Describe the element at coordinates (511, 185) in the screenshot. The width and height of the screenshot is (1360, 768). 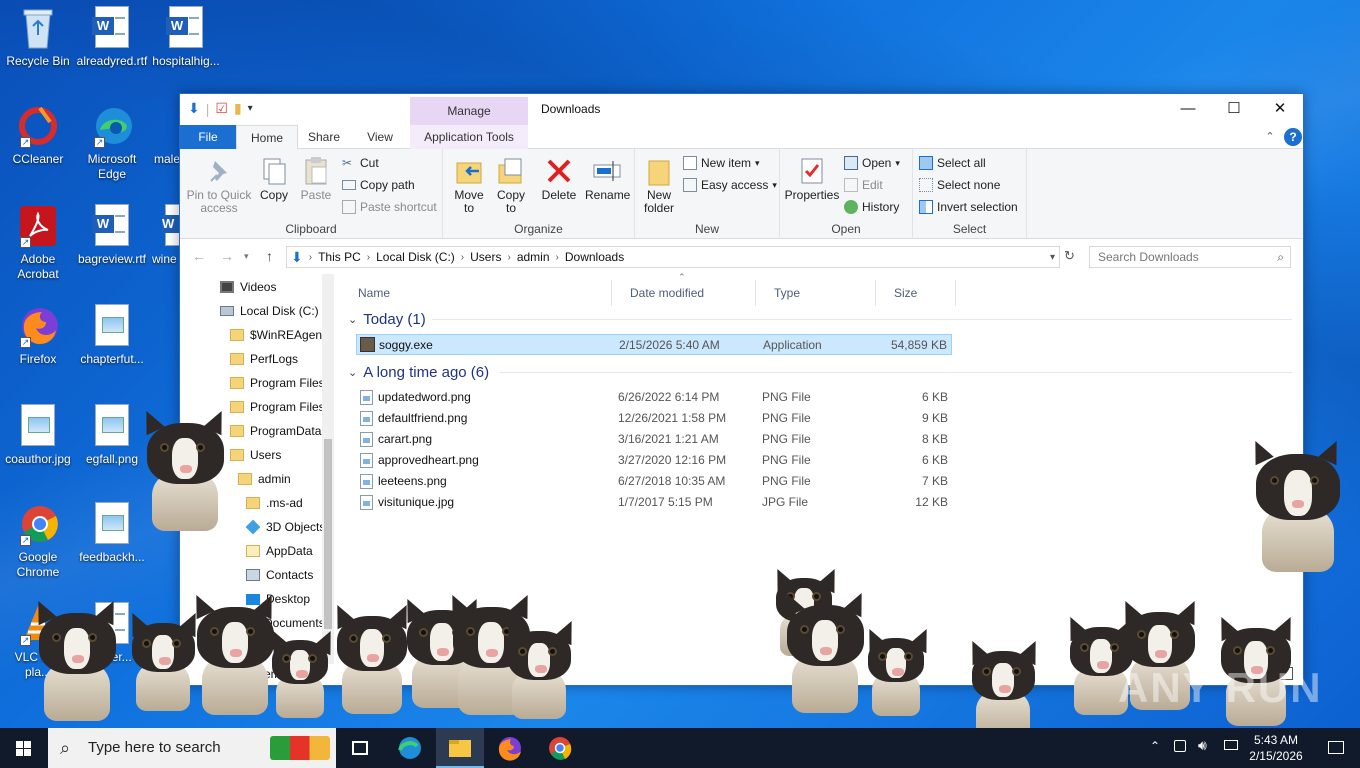
I see `copy-to-button: Copy to` at that location.